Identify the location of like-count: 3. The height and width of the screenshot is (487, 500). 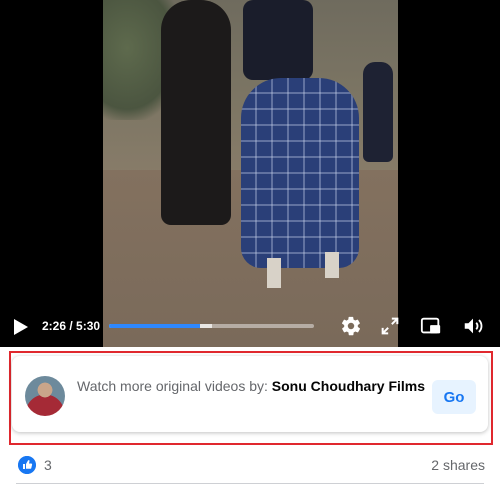
(48, 465).